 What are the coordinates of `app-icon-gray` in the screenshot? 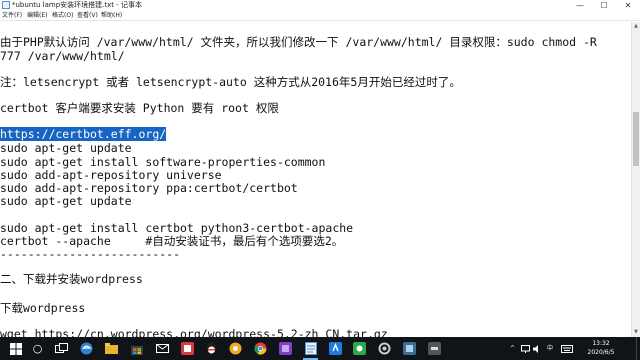 It's located at (434, 348).